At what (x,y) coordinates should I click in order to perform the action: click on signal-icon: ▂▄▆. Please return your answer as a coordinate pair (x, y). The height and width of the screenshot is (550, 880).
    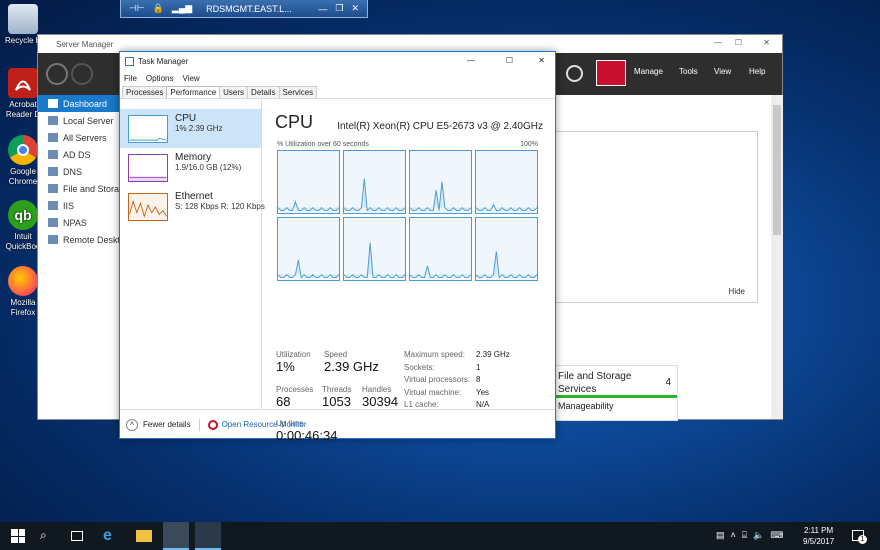
    Looking at the image, I should click on (182, 8).